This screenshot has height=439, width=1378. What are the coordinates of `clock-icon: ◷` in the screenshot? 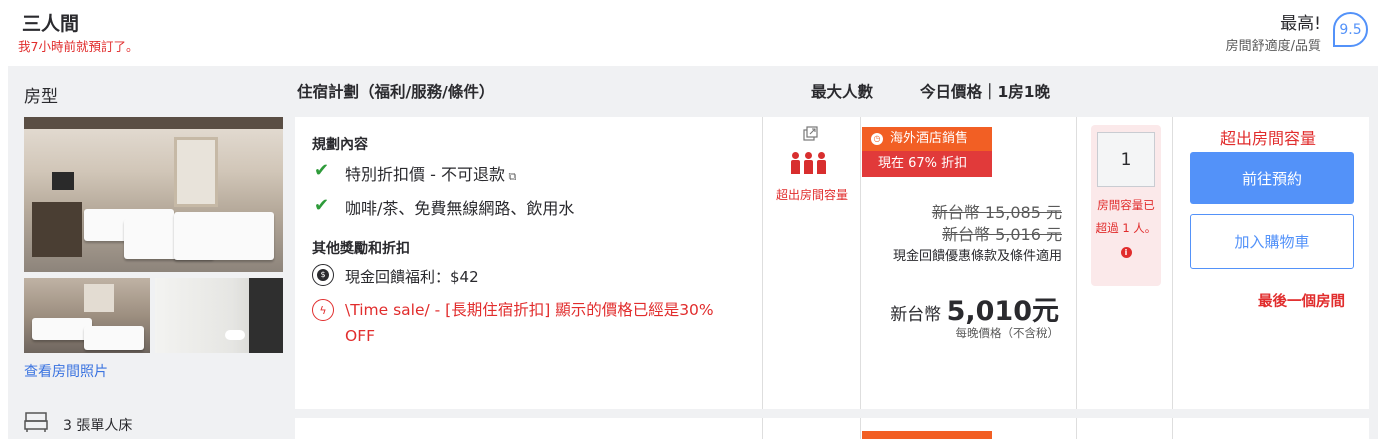 It's located at (877, 139).